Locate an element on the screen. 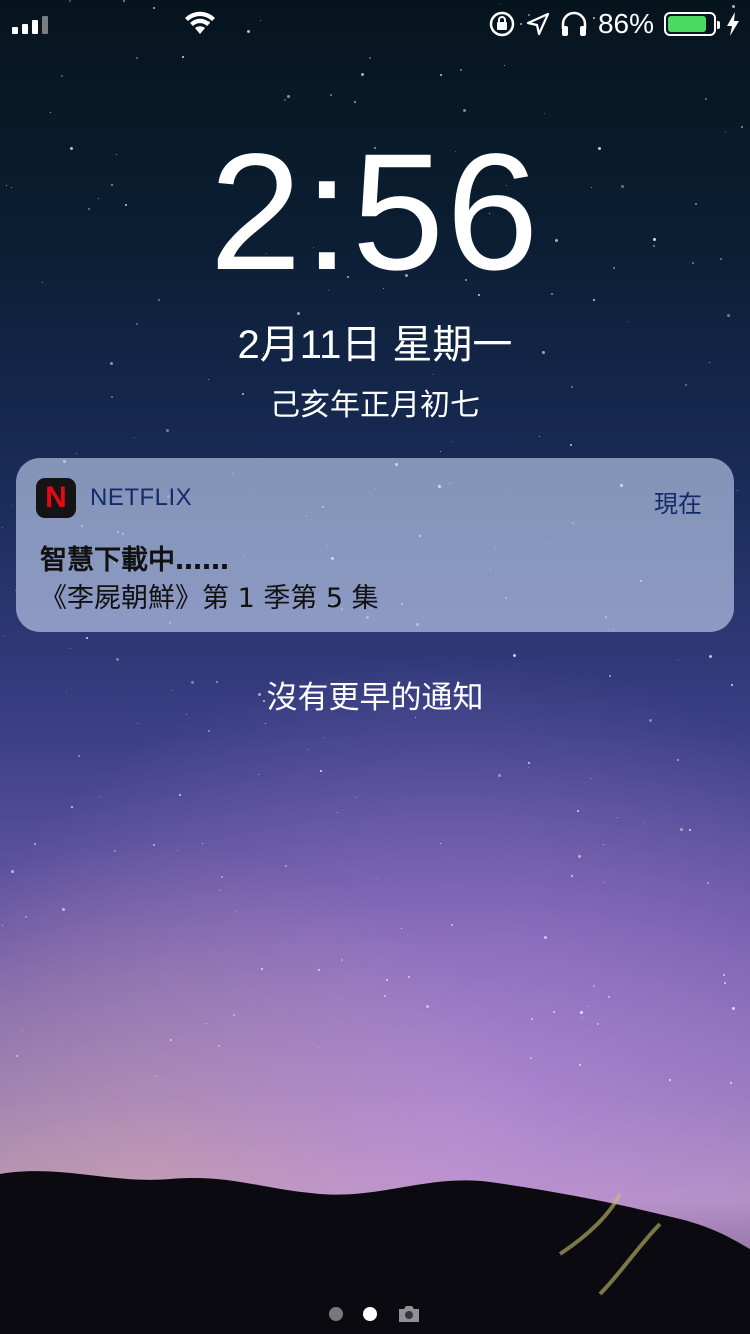  charging-icon is located at coordinates (733, 24).